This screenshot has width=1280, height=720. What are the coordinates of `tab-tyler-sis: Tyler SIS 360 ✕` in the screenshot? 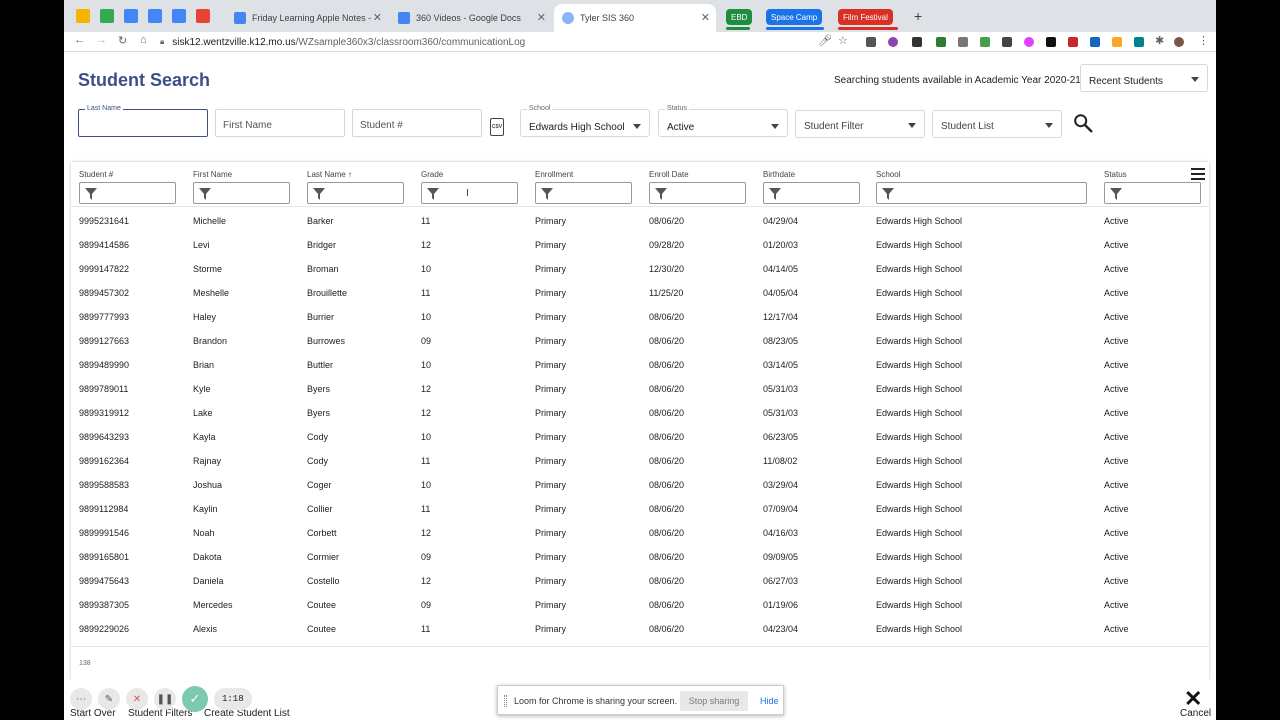 It's located at (635, 18).